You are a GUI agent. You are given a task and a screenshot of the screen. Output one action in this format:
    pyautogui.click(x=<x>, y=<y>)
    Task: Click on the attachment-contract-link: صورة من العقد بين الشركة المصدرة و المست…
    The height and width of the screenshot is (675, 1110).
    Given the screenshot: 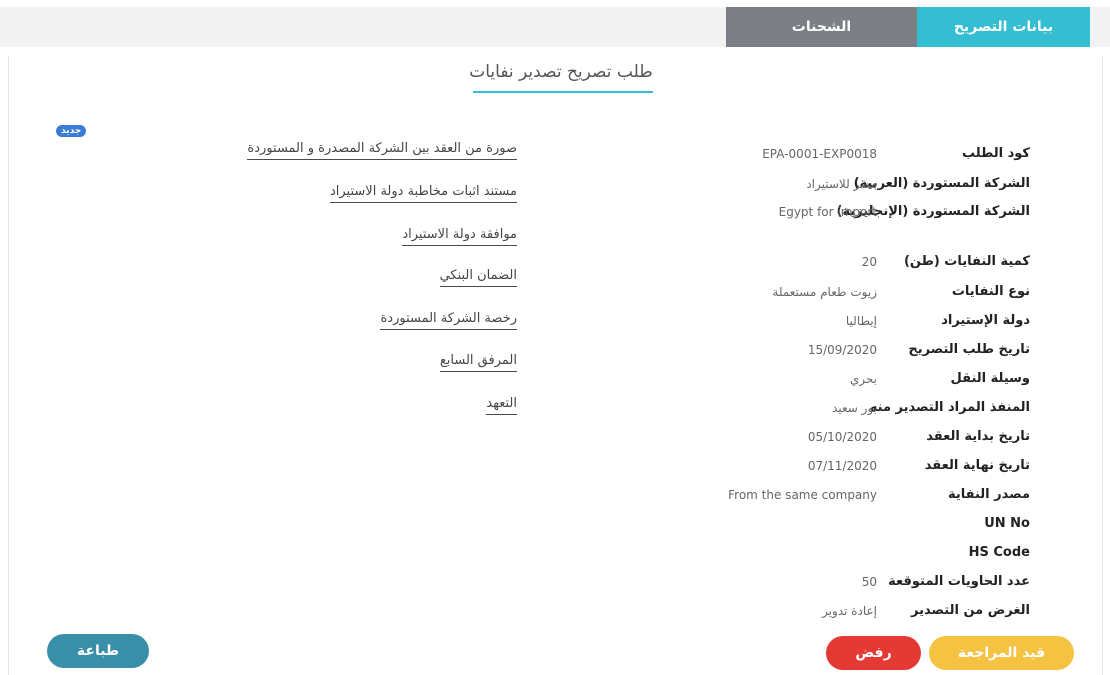 What is the action you would take?
    pyautogui.click(x=382, y=150)
    